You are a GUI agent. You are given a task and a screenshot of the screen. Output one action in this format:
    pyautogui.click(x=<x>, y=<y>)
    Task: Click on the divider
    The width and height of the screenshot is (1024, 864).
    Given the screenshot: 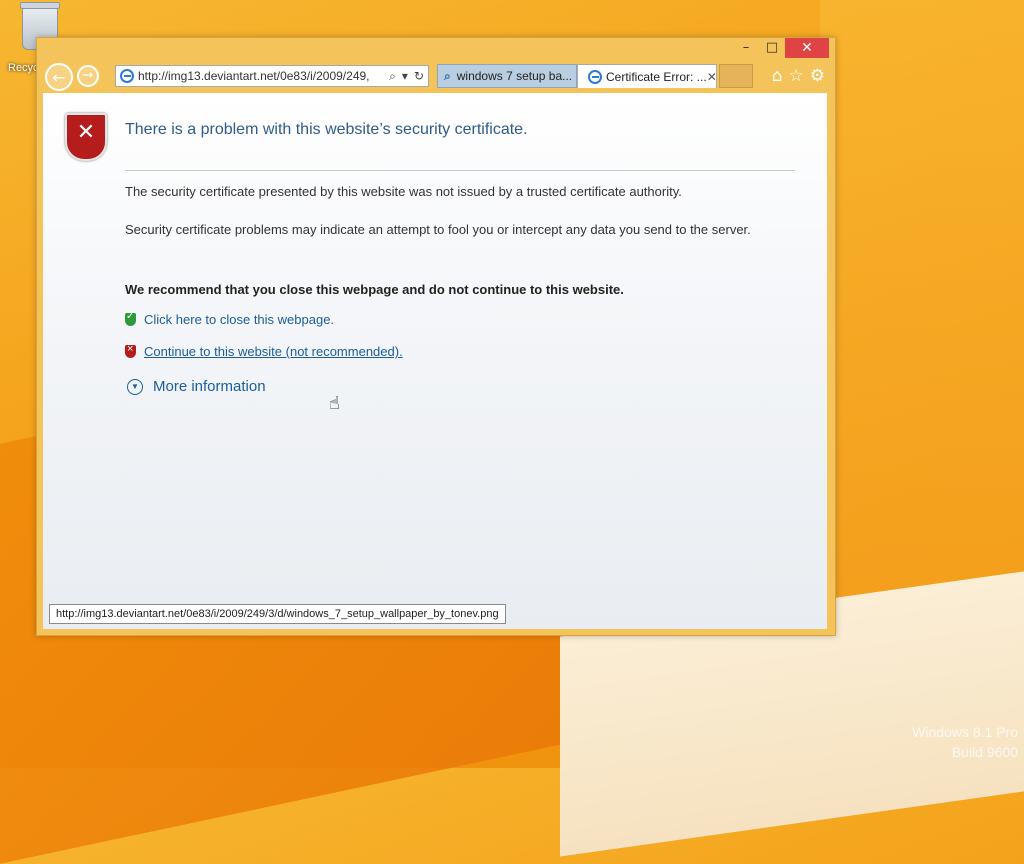 What is the action you would take?
    pyautogui.click(x=460, y=170)
    